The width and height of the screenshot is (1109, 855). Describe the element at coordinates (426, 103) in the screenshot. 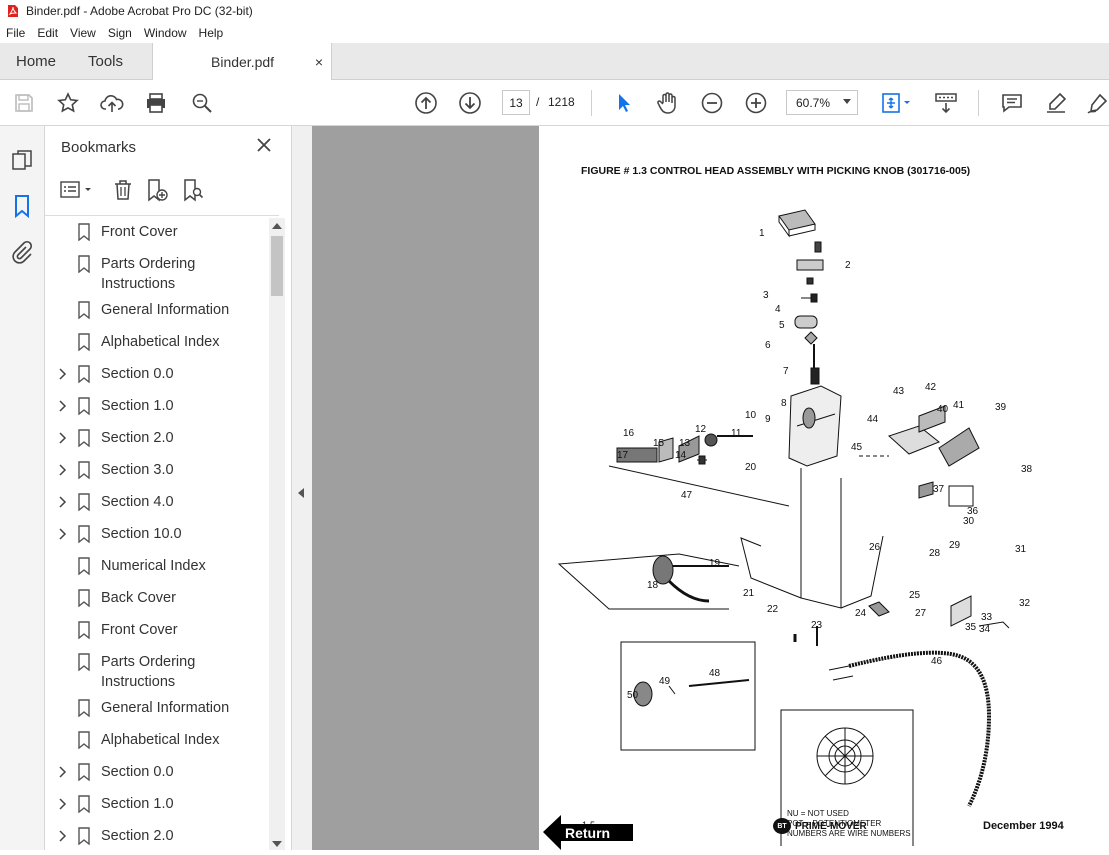

I see `previous-page-icon` at that location.